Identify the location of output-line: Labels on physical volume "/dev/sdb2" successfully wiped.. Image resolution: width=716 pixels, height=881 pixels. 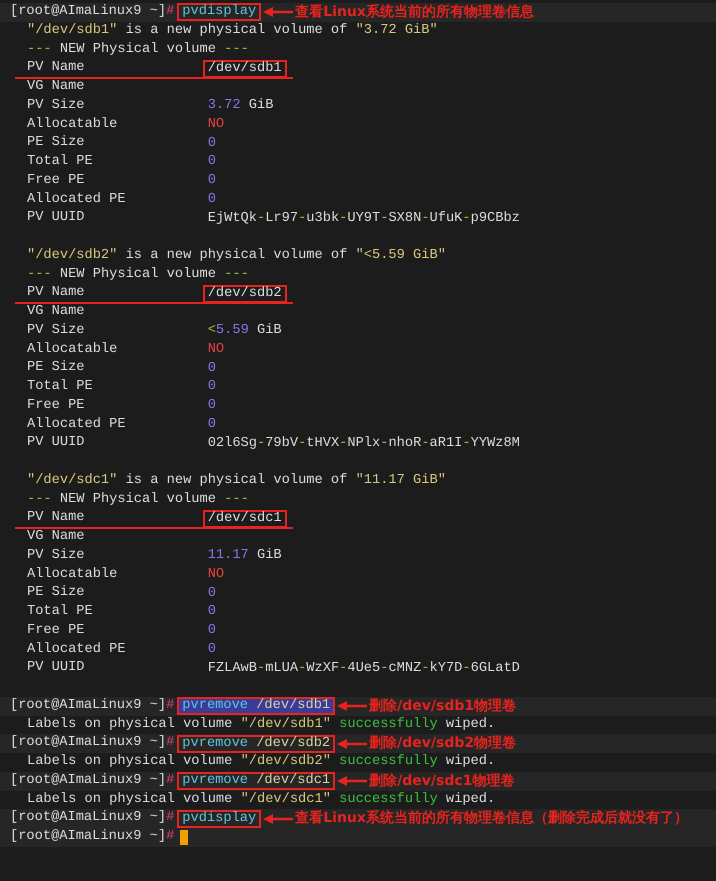
(261, 762).